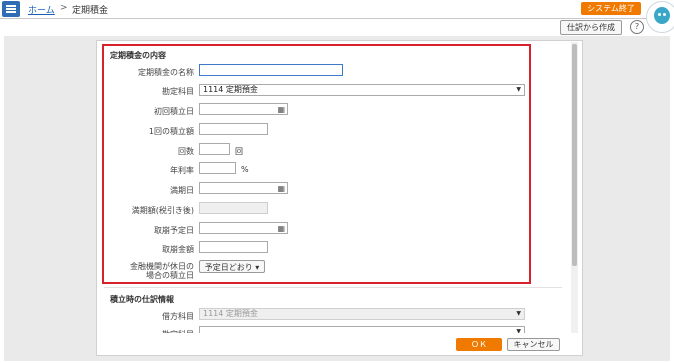 Image resolution: width=674 pixels, height=363 pixels. What do you see at coordinates (171, 131) in the screenshot?
I see `amount-label: 1回の積立額` at bounding box center [171, 131].